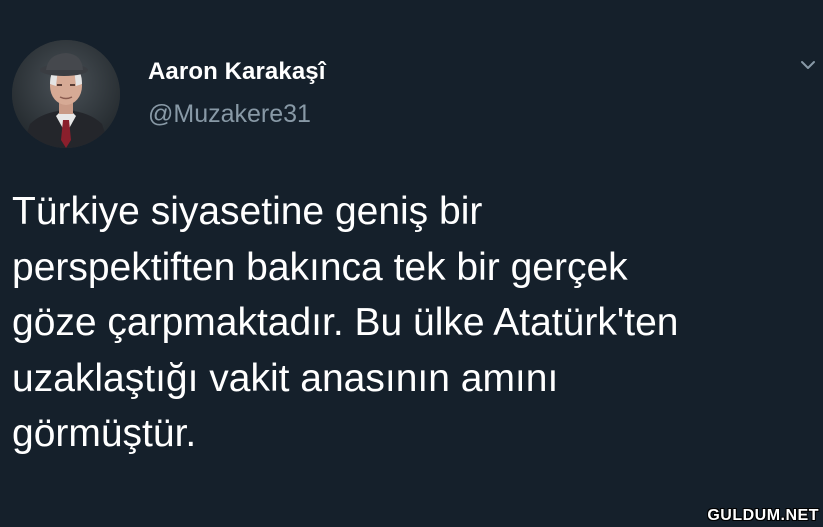 The width and height of the screenshot is (823, 527). I want to click on tweet-text-line: Türkiye siyasetine geniş bir, so click(247, 211).